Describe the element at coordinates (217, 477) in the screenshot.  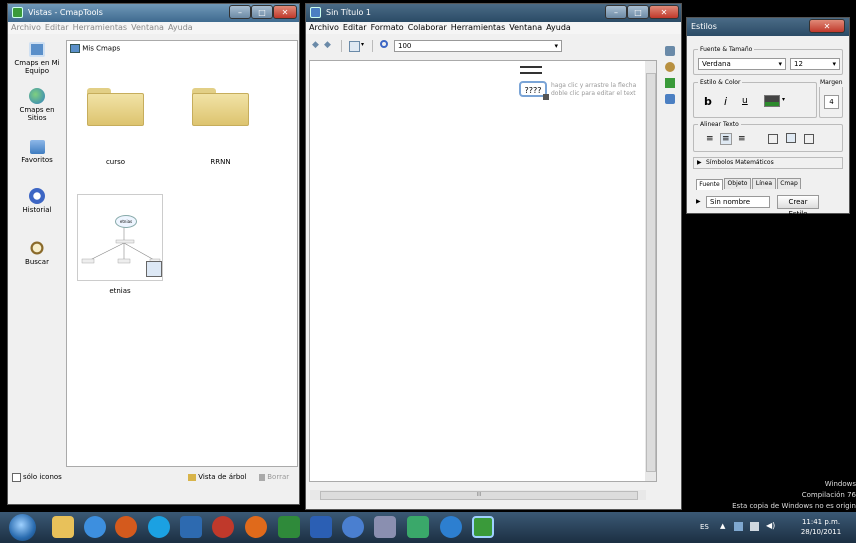
I see `tree-view-button: Vista de árbol` at that location.